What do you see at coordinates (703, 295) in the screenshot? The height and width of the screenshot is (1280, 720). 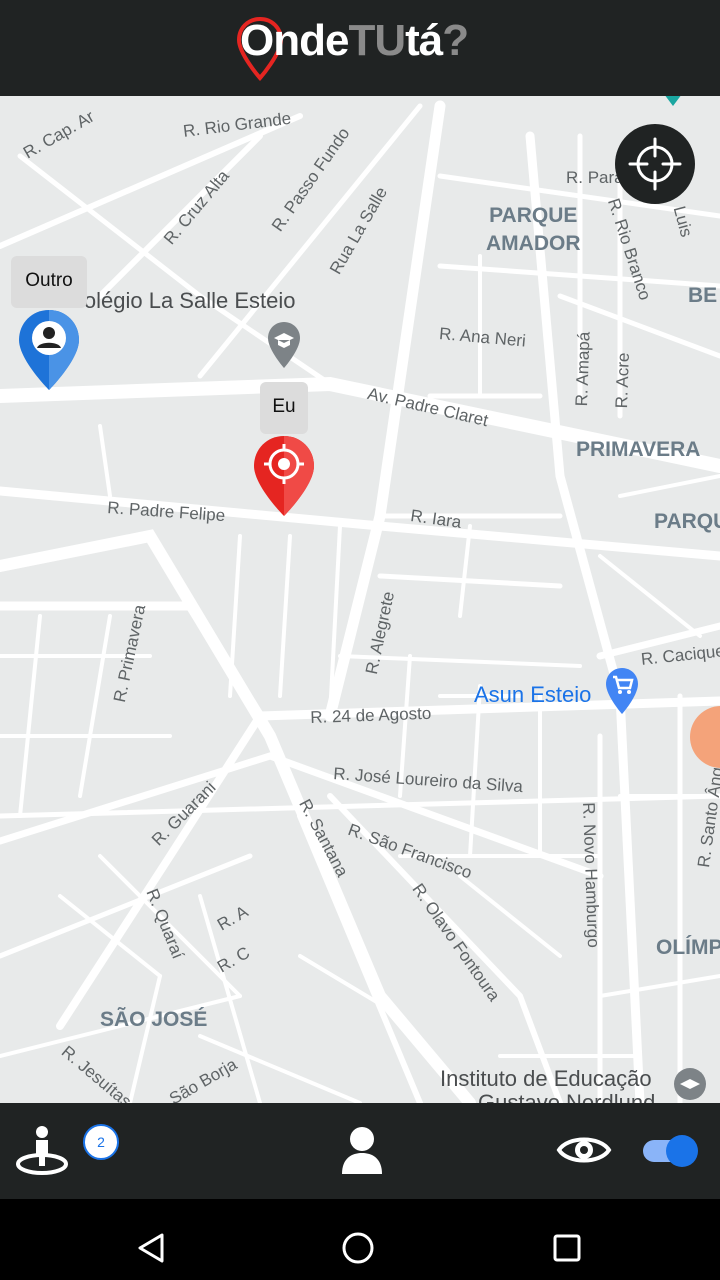 I see `district-label: BE` at bounding box center [703, 295].